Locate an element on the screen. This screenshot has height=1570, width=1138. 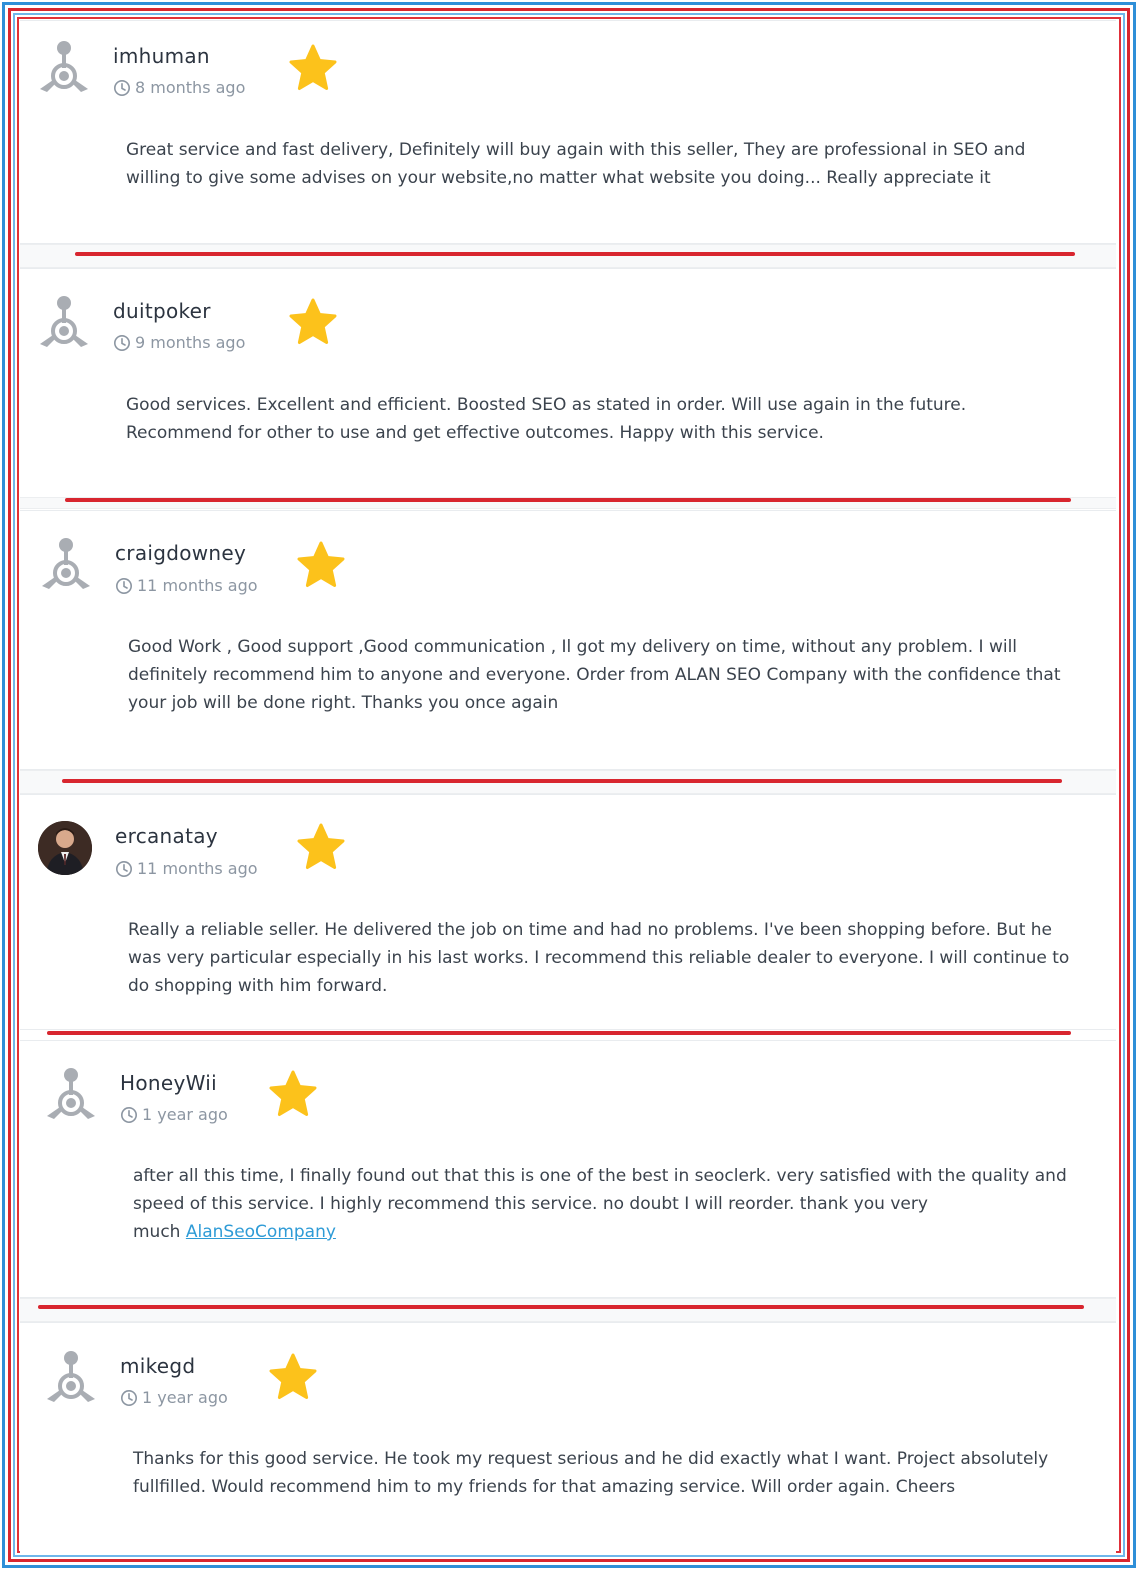
review-username: ercanatay is located at coordinates (166, 836).